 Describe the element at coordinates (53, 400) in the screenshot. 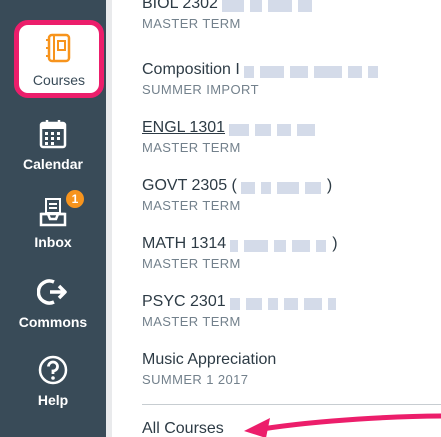

I see `nav-help-label: Help` at that location.